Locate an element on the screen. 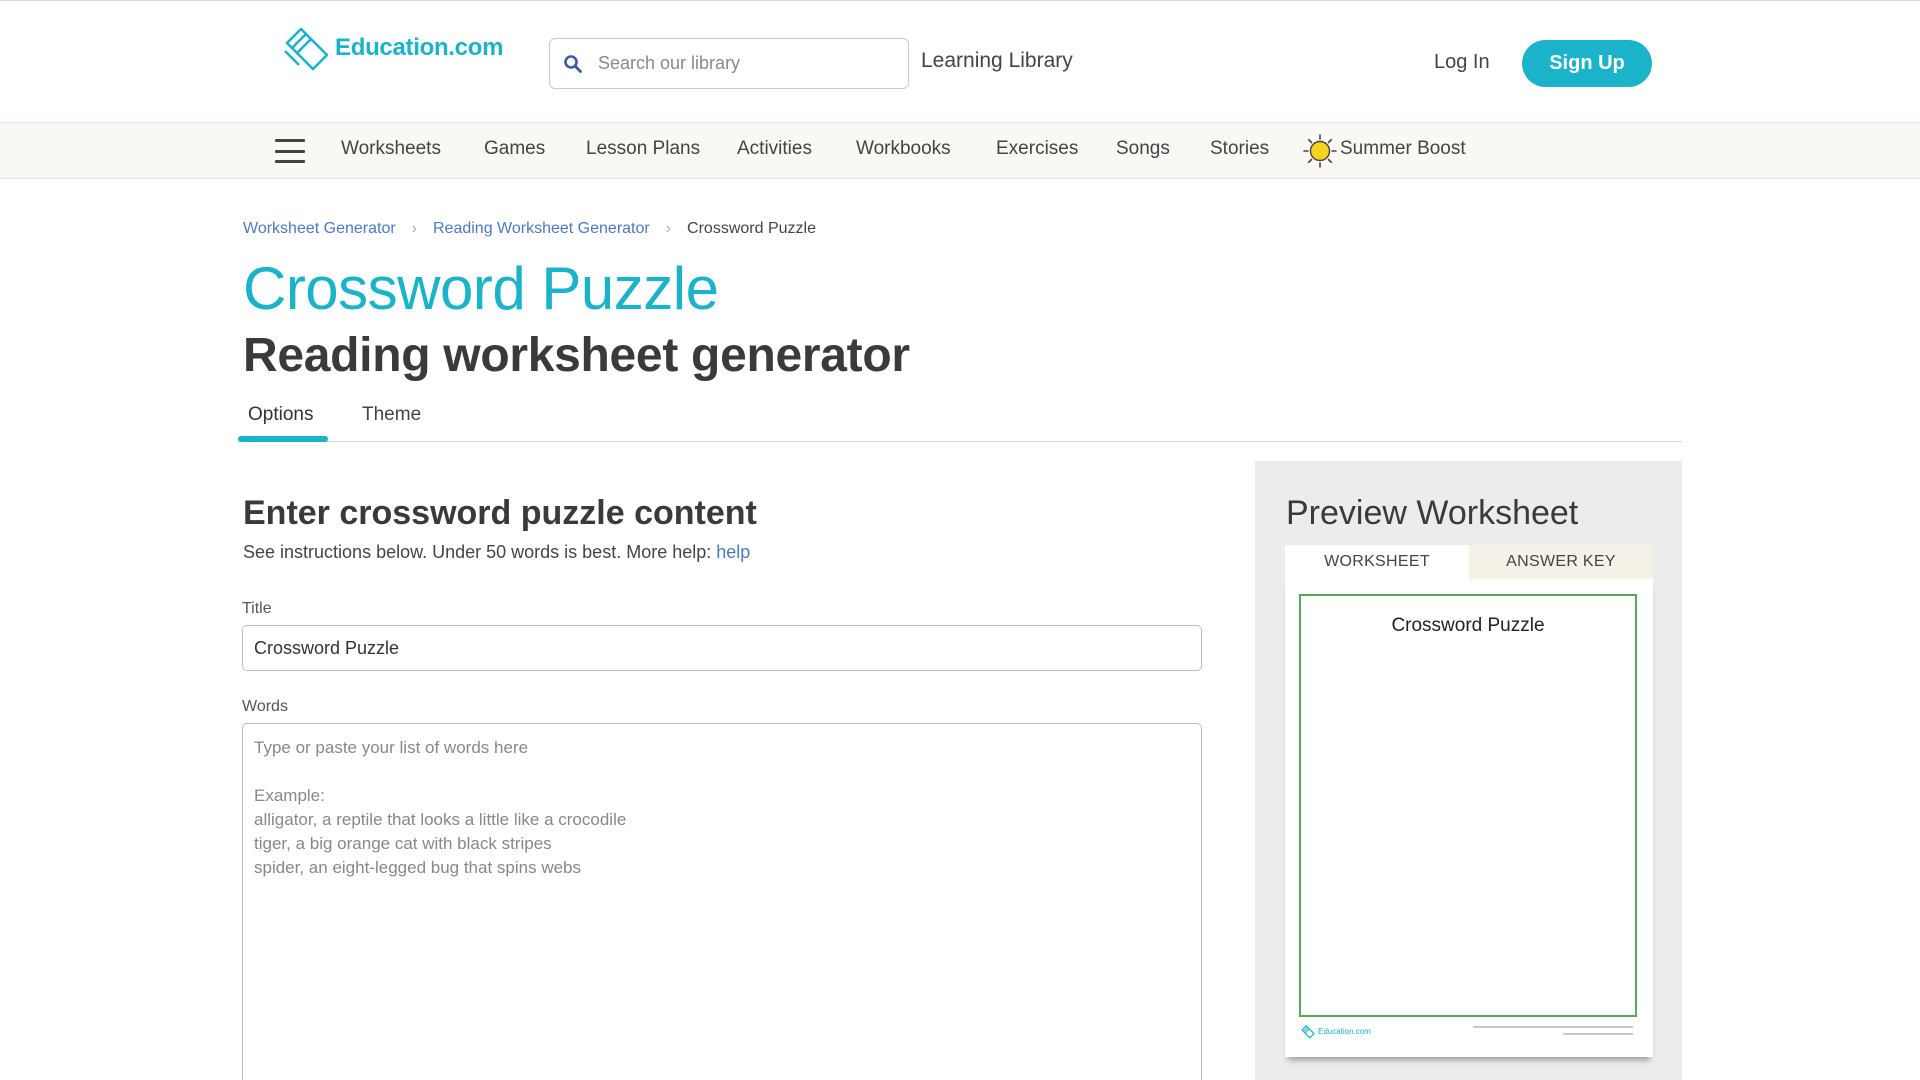 Image resolution: width=1920 pixels, height=1080 pixels. search-icon is located at coordinates (573, 63).